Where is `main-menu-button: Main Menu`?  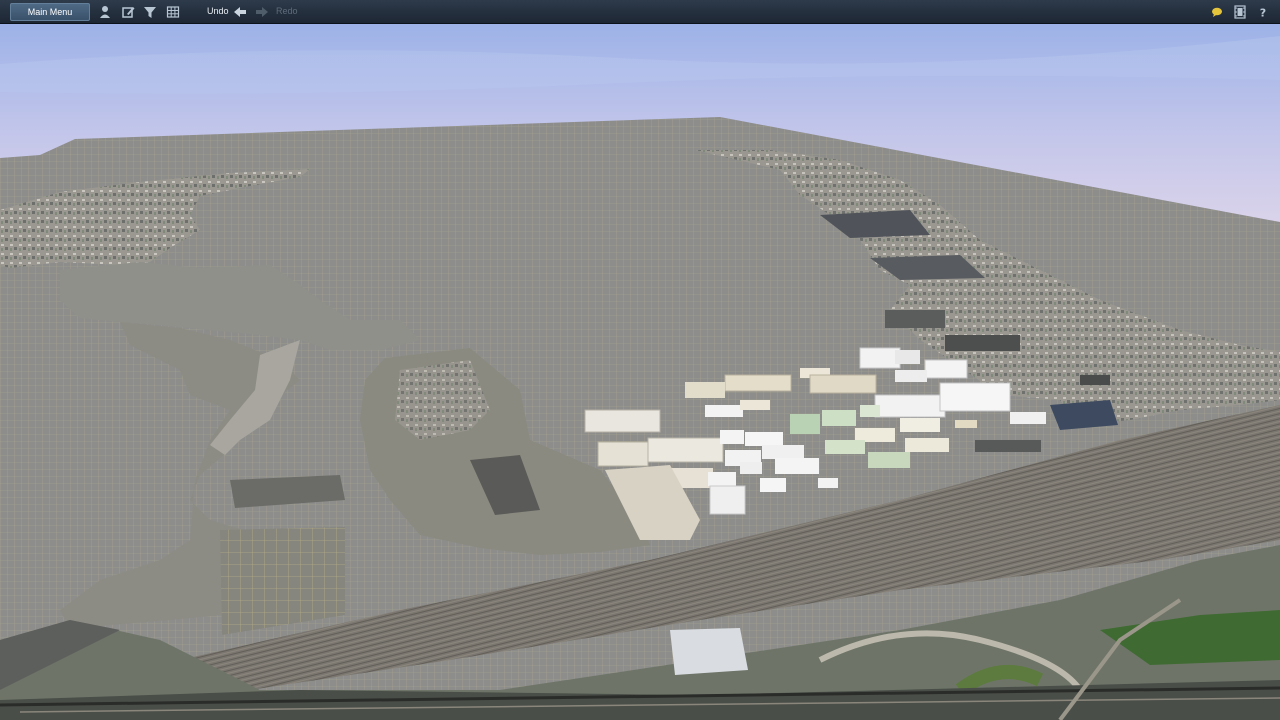
main-menu-button: Main Menu is located at coordinates (50, 12).